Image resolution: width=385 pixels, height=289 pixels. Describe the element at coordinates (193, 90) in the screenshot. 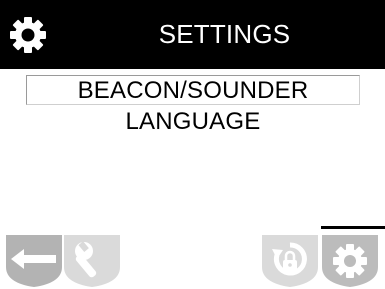

I see `menu-item-beacon-sounder: BEACON/SOUNDER` at that location.